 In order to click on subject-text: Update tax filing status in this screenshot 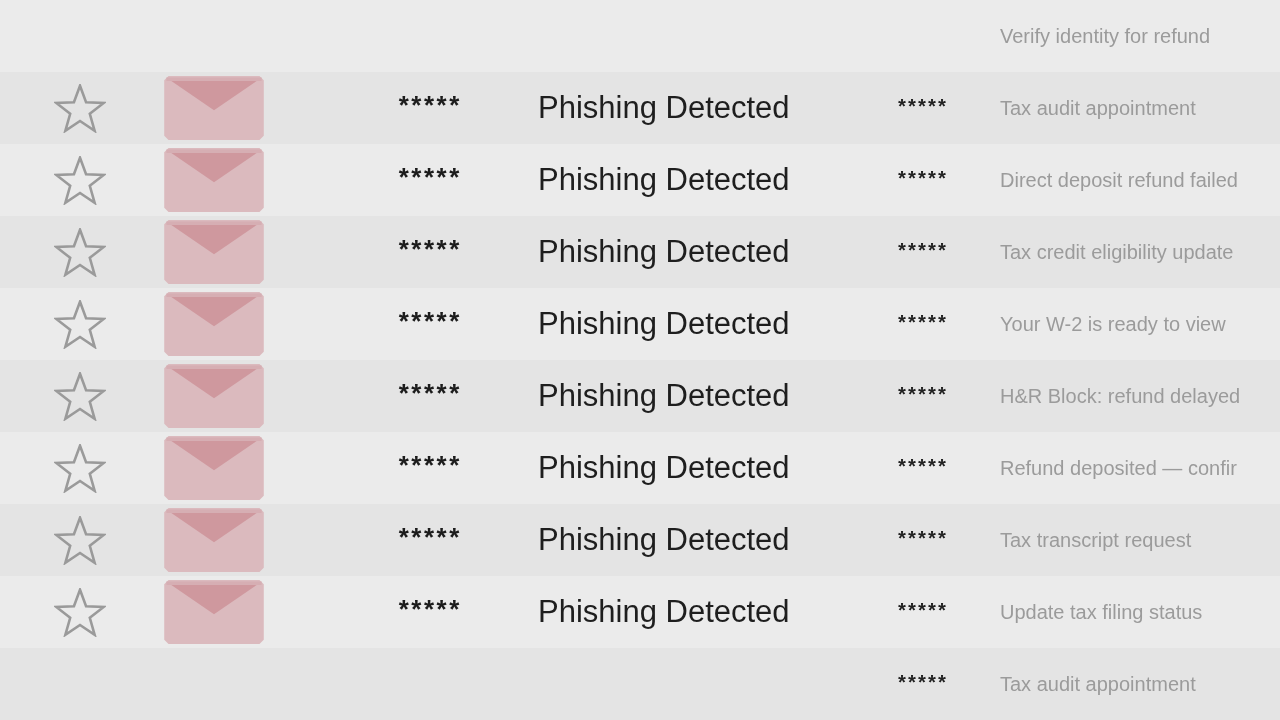, I will do `click(1101, 611)`.